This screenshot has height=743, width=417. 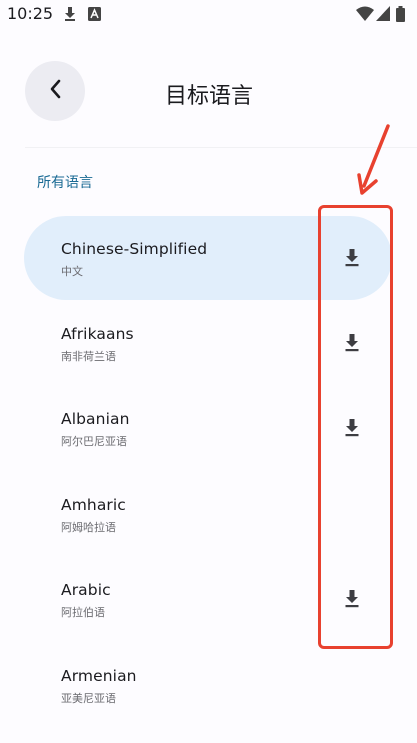 I want to click on language-native-name: 阿拉伯语, so click(x=83, y=612).